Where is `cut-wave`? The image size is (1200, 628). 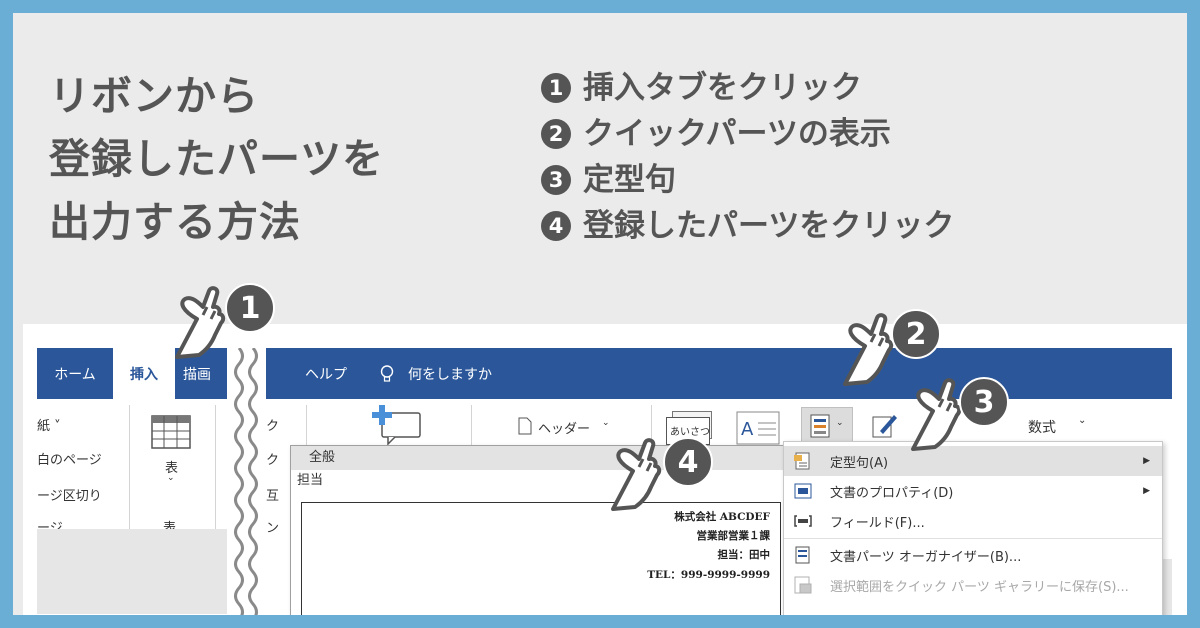 cut-wave is located at coordinates (246, 481).